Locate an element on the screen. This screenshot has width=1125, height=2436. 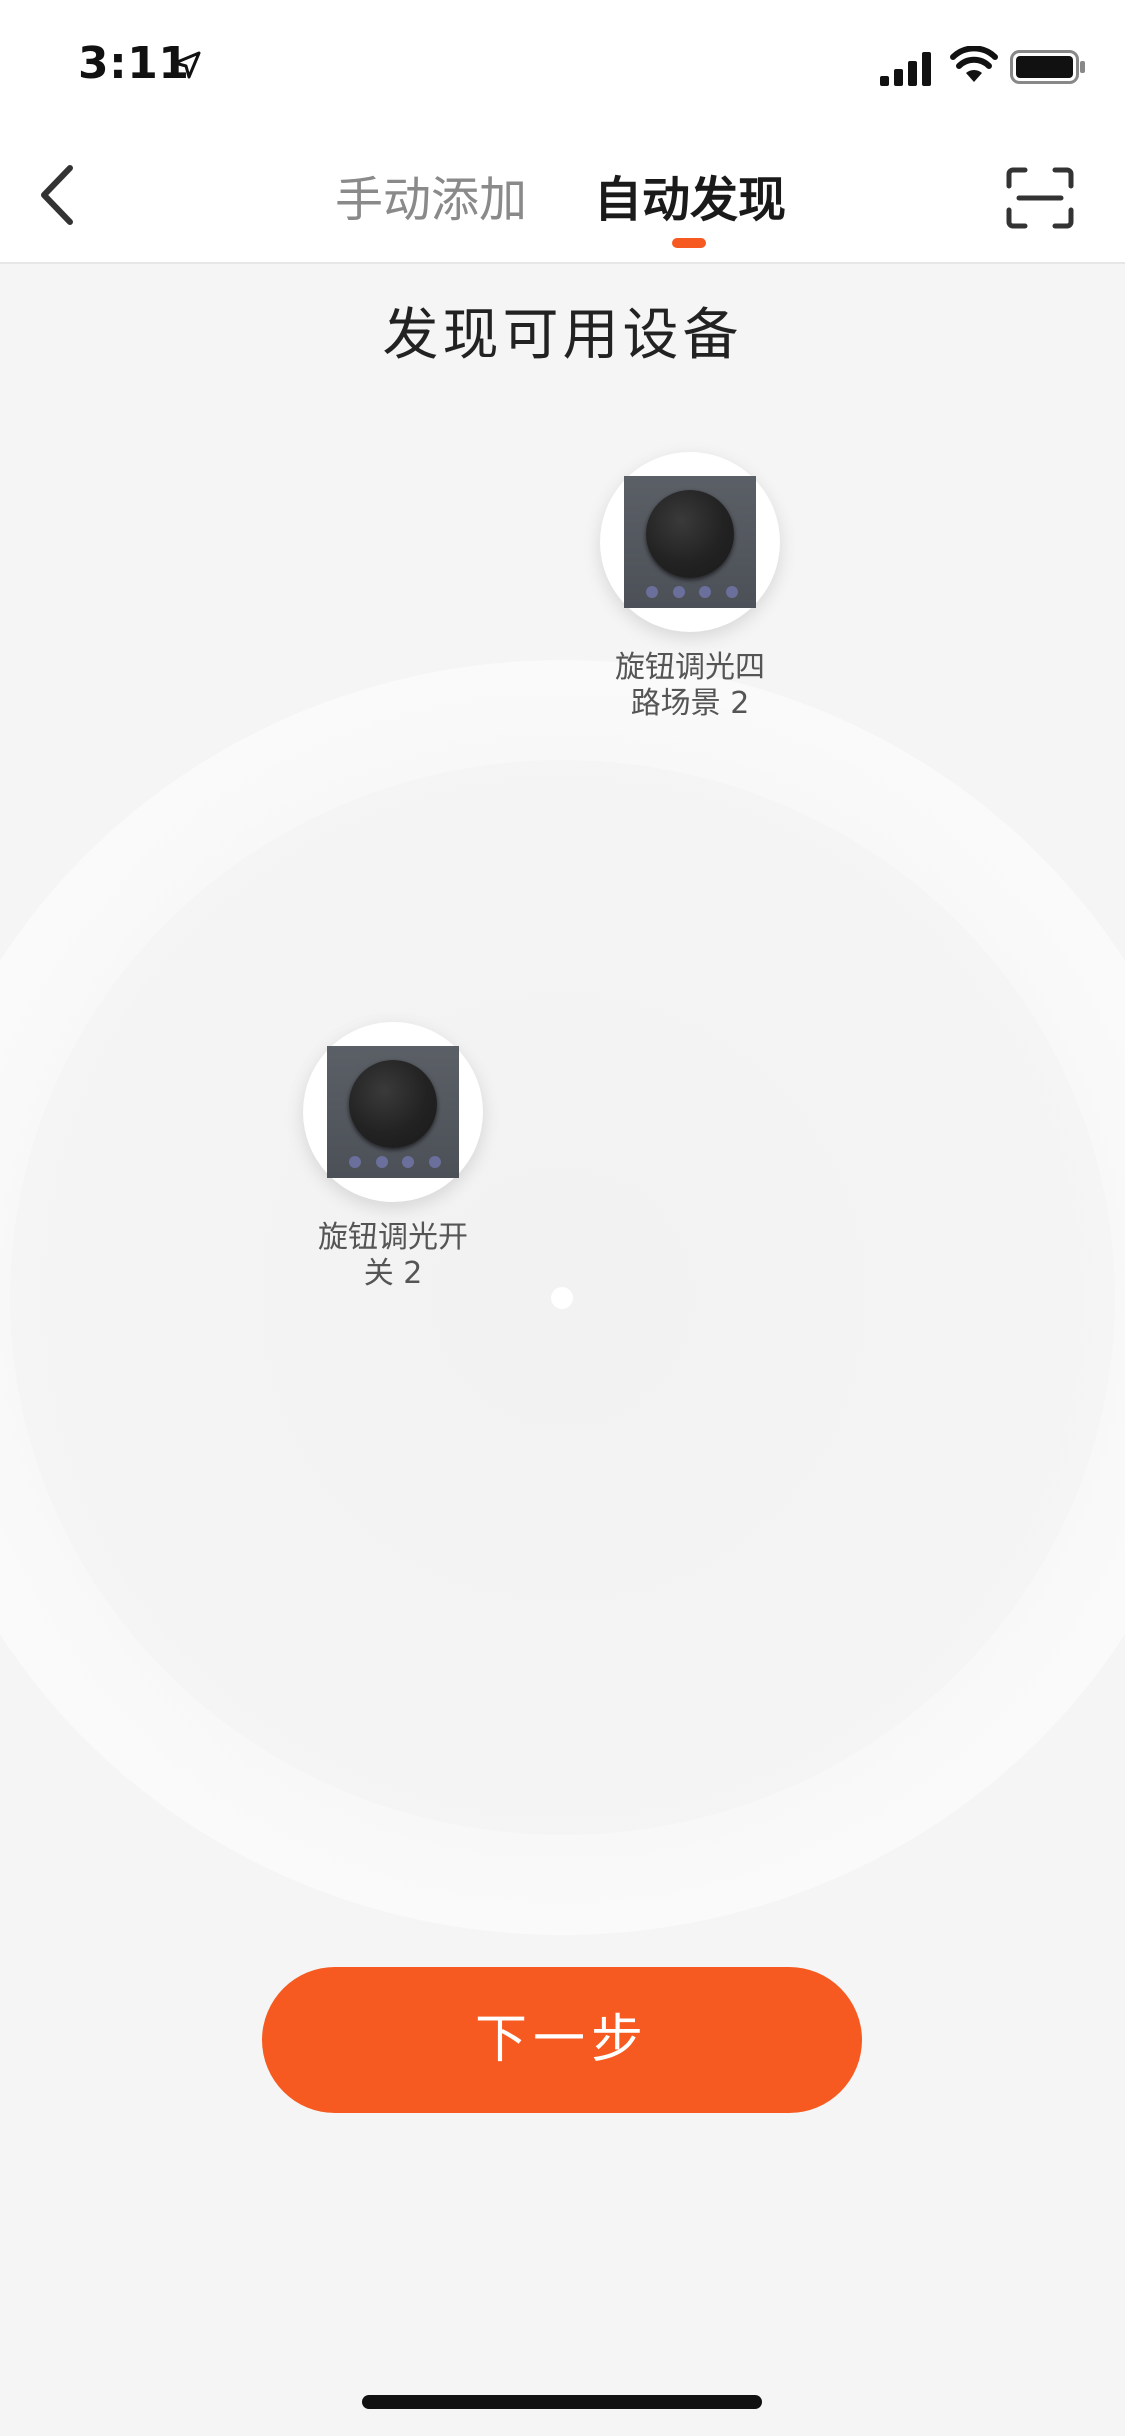
chevron-left-icon is located at coordinates (57, 195).